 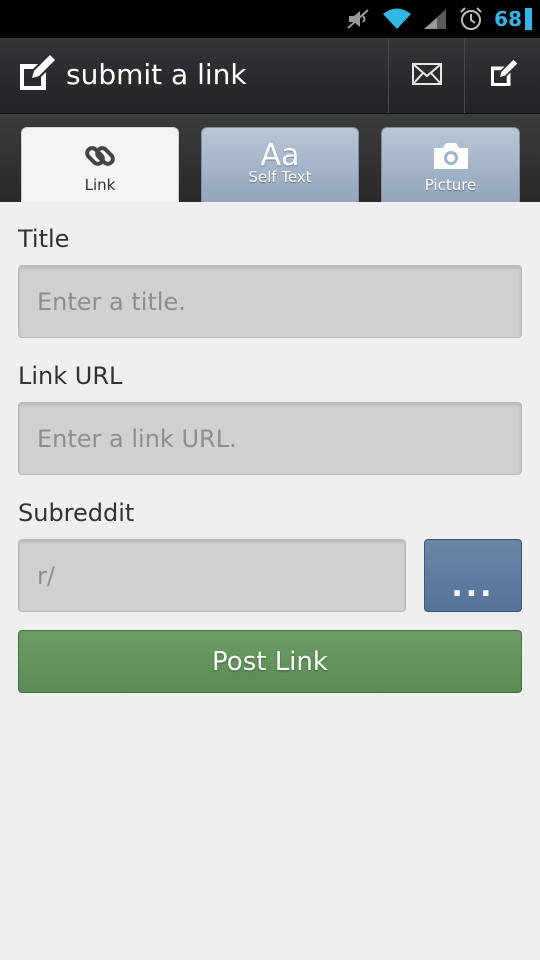 I want to click on inbox-button, so click(x=426, y=75).